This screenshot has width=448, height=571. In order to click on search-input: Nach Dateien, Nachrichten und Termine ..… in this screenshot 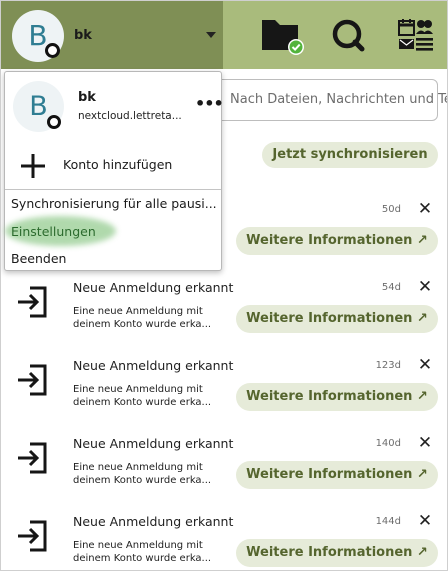, I will do `click(324, 100)`.